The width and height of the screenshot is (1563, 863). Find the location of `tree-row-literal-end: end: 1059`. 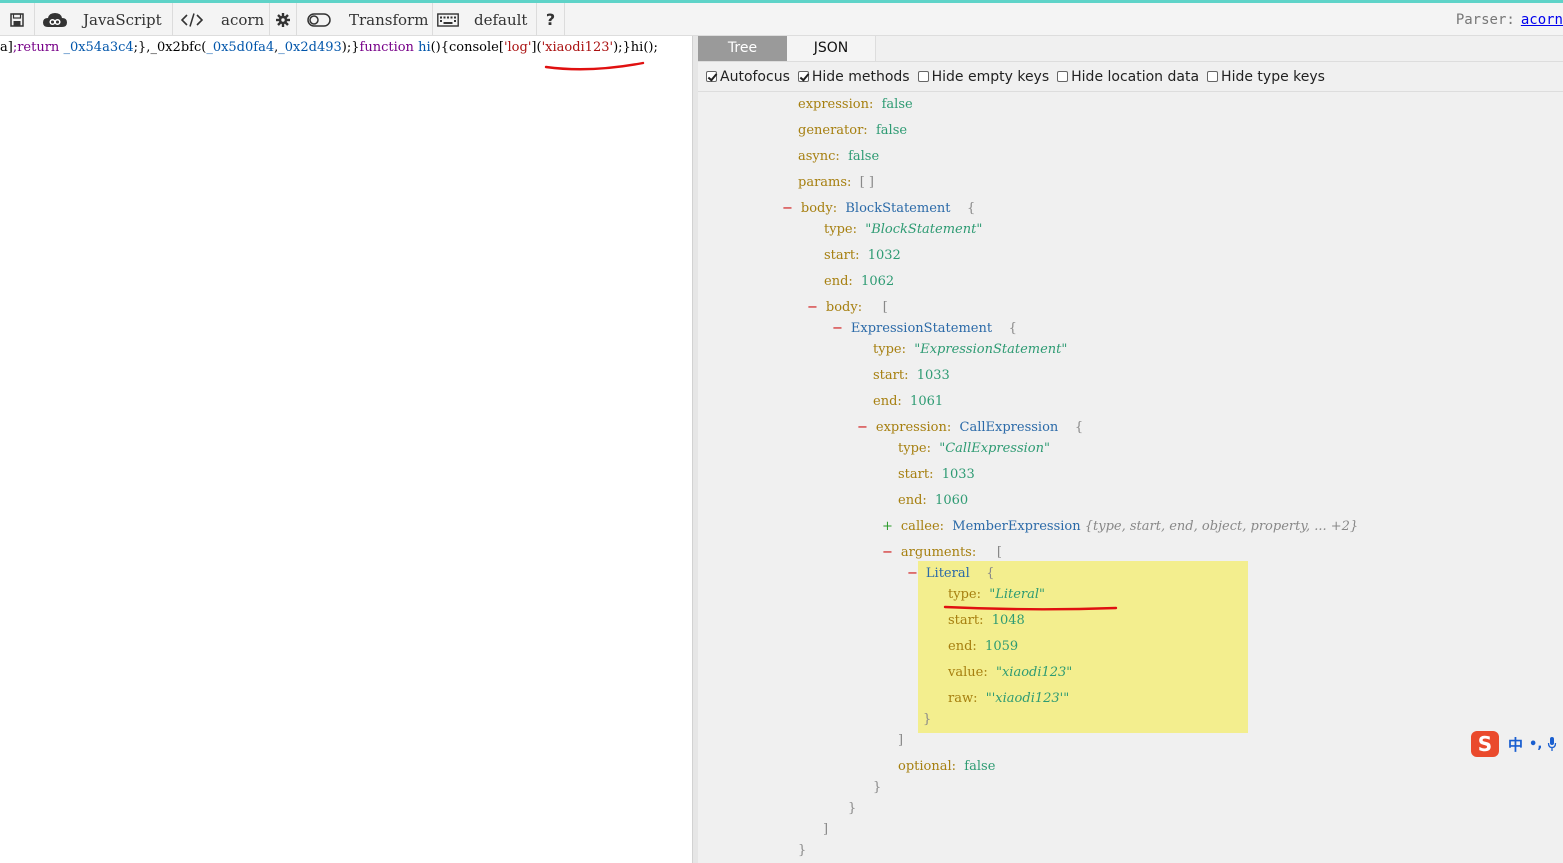

tree-row-literal-end: end: 1059 is located at coordinates (983, 646).